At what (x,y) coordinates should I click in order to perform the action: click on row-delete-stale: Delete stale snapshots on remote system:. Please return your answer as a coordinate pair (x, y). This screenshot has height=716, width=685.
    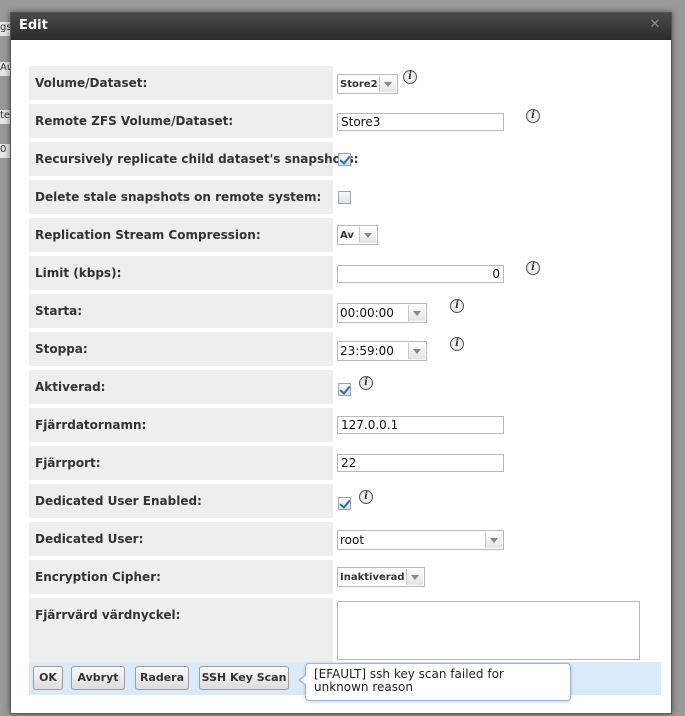
    Looking at the image, I should click on (335, 197).